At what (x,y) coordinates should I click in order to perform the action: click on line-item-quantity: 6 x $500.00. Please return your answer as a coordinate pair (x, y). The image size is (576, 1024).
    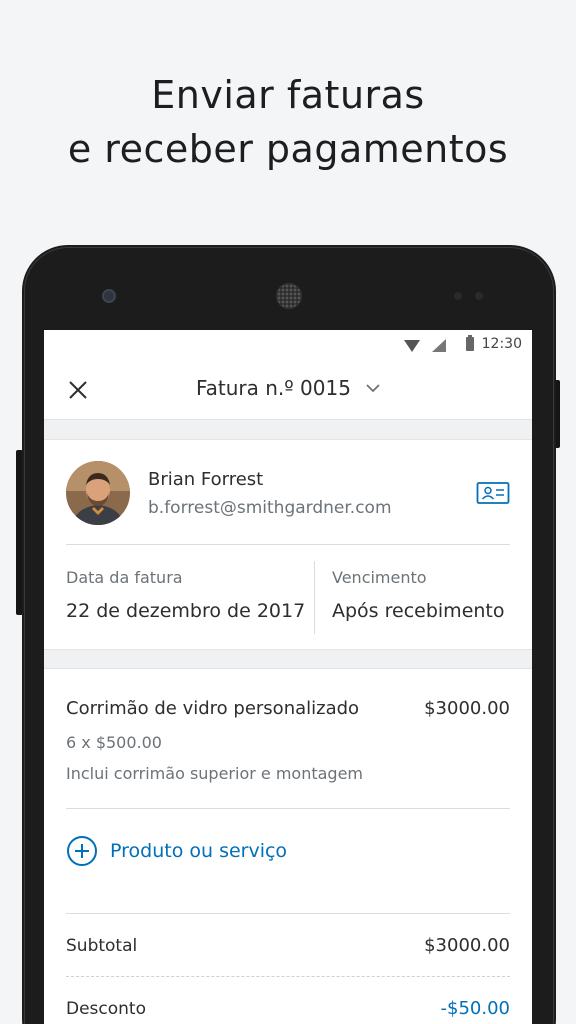
    Looking at the image, I should click on (114, 742).